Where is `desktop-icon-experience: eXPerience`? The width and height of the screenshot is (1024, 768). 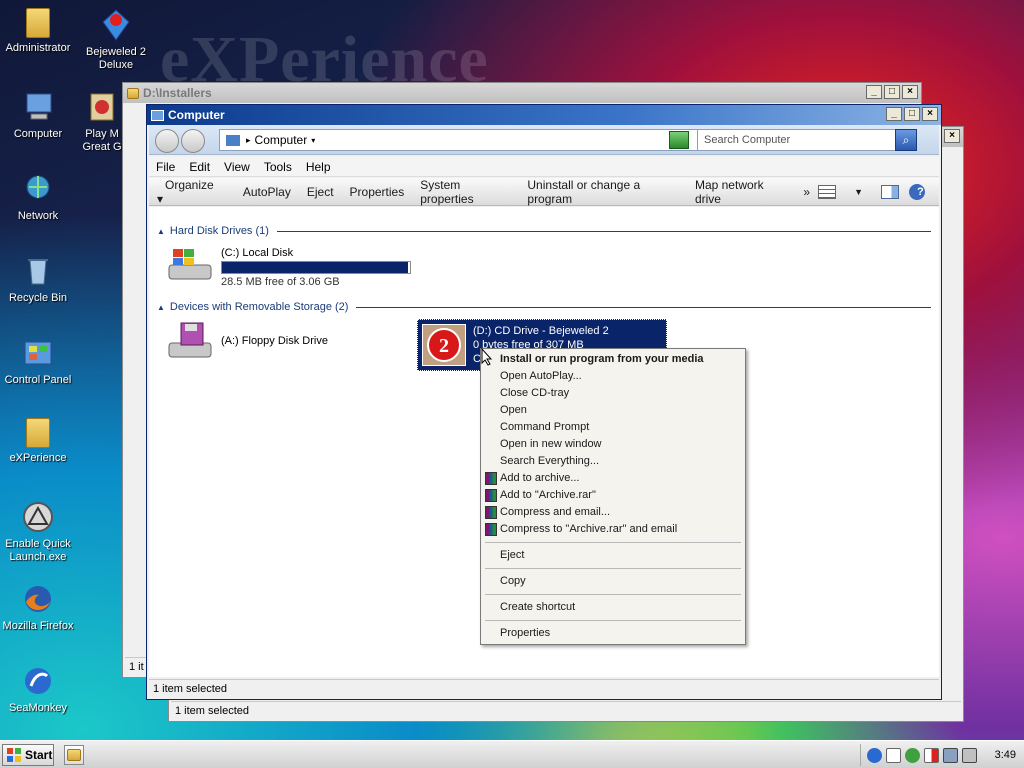 desktop-icon-experience: eXPerience is located at coordinates (40, 441).